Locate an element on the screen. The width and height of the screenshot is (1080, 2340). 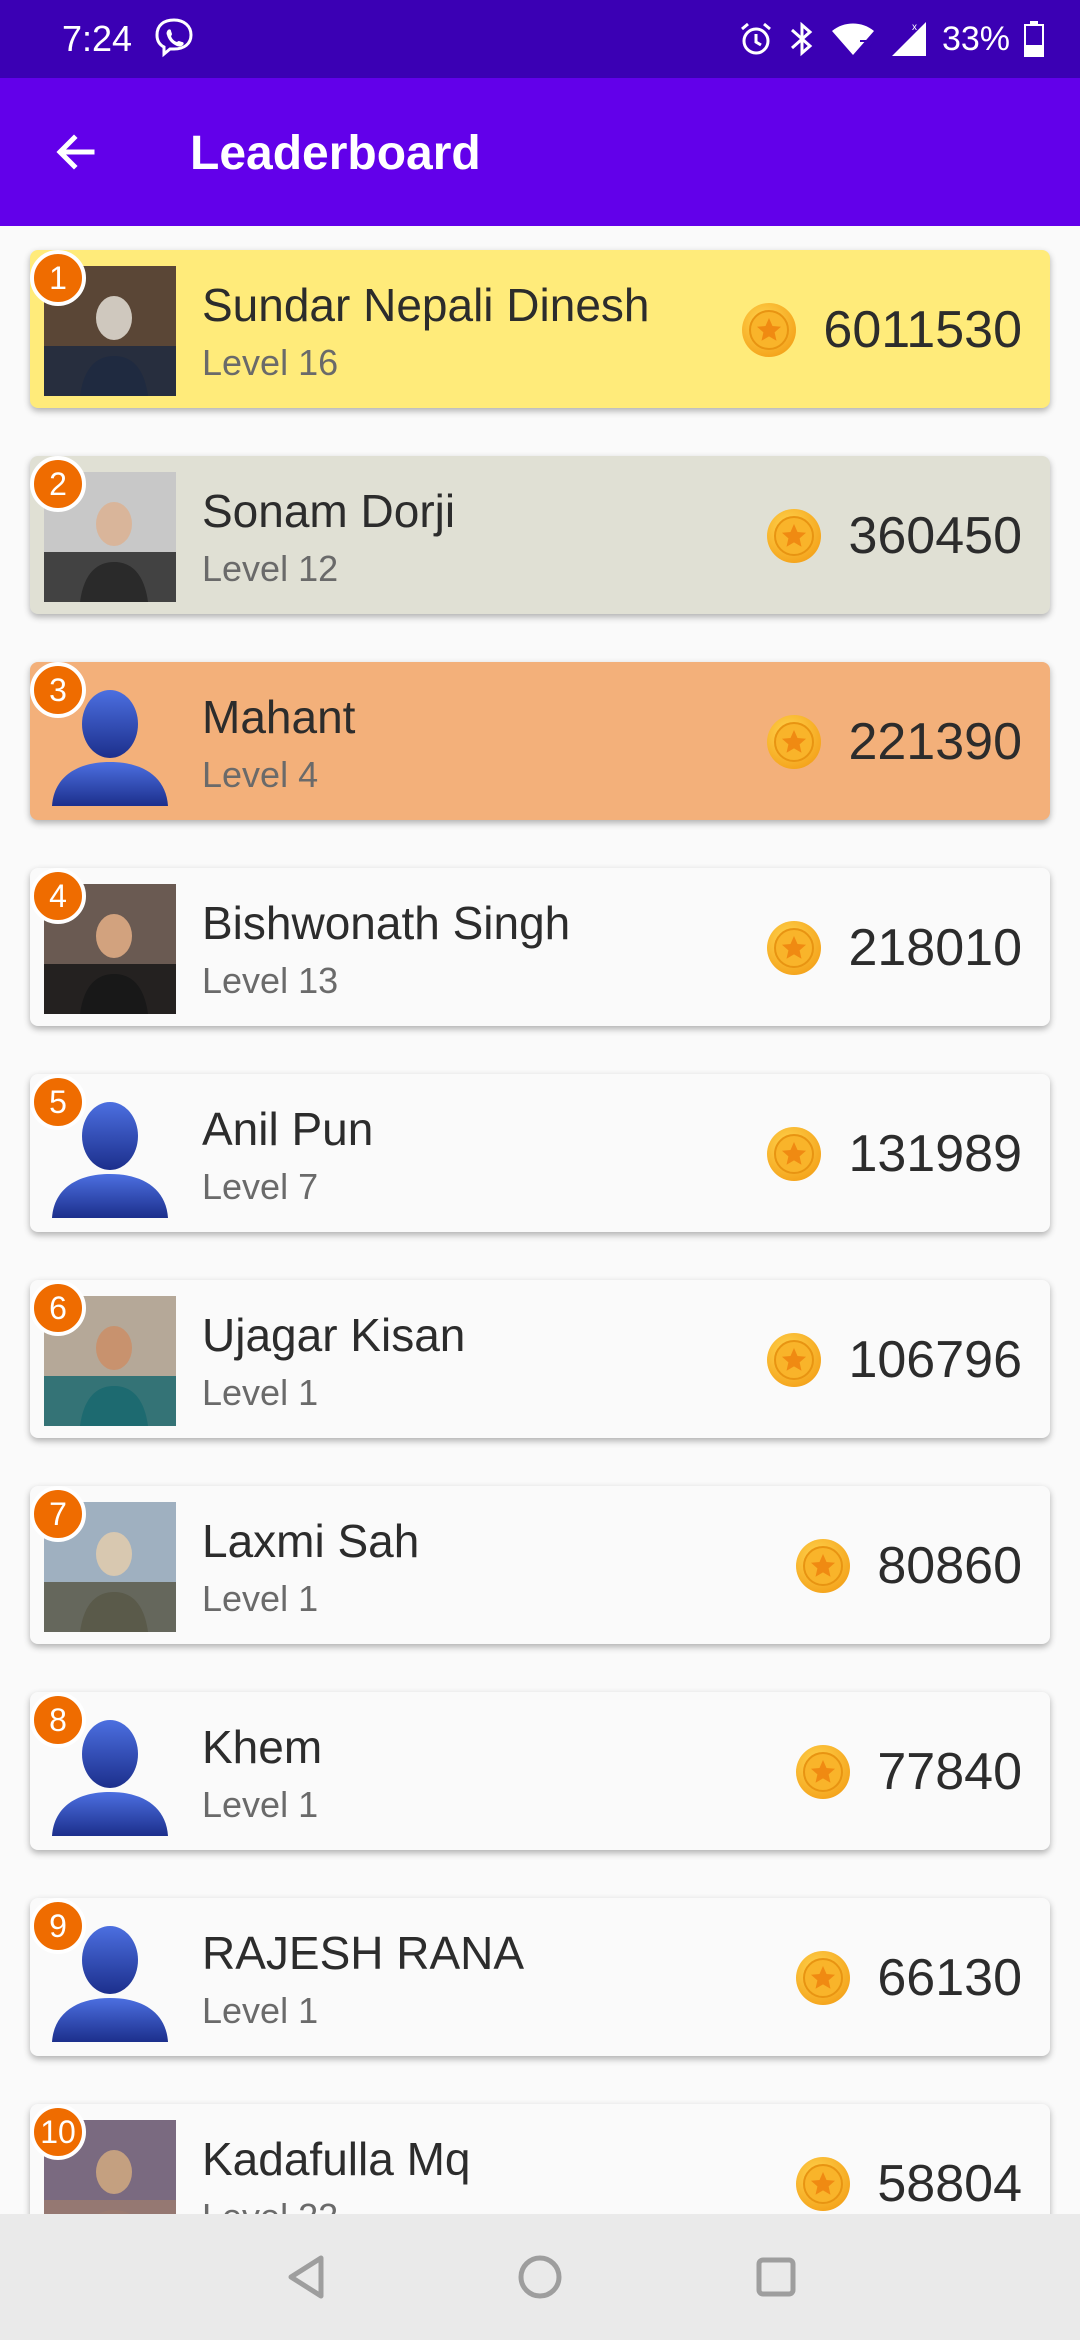
player-level: Level 4 is located at coordinates (260, 774).